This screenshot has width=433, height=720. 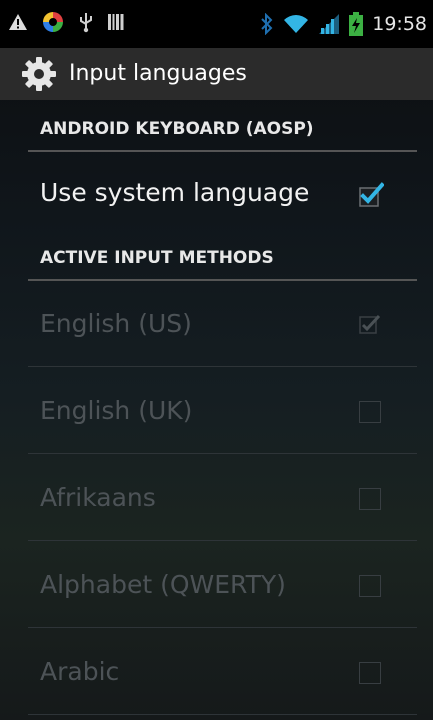 What do you see at coordinates (157, 258) in the screenshot?
I see `section-title: ACTIVE INPUT METHODS` at bounding box center [157, 258].